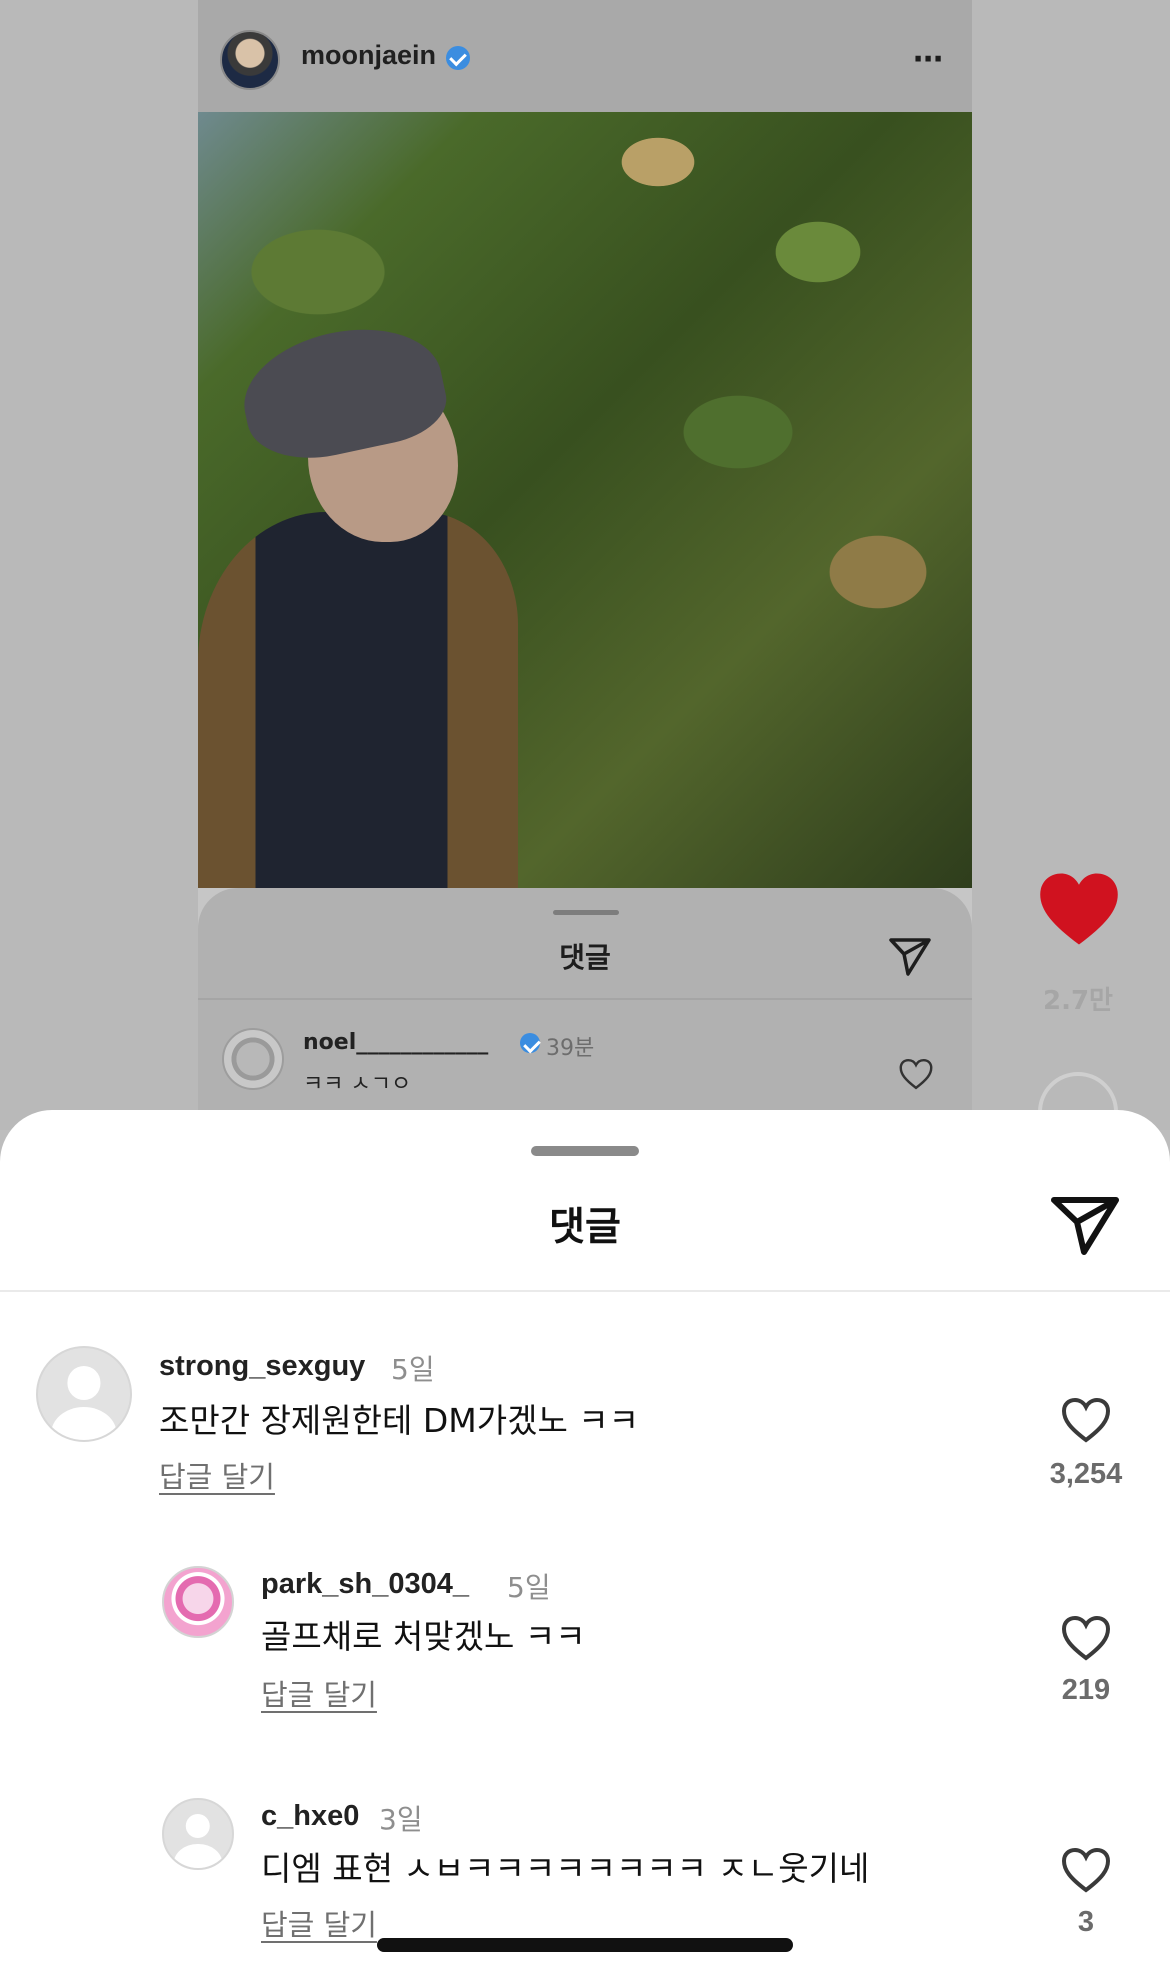 The image size is (1170, 1978). I want to click on comment-like-count: 3, so click(1086, 1922).